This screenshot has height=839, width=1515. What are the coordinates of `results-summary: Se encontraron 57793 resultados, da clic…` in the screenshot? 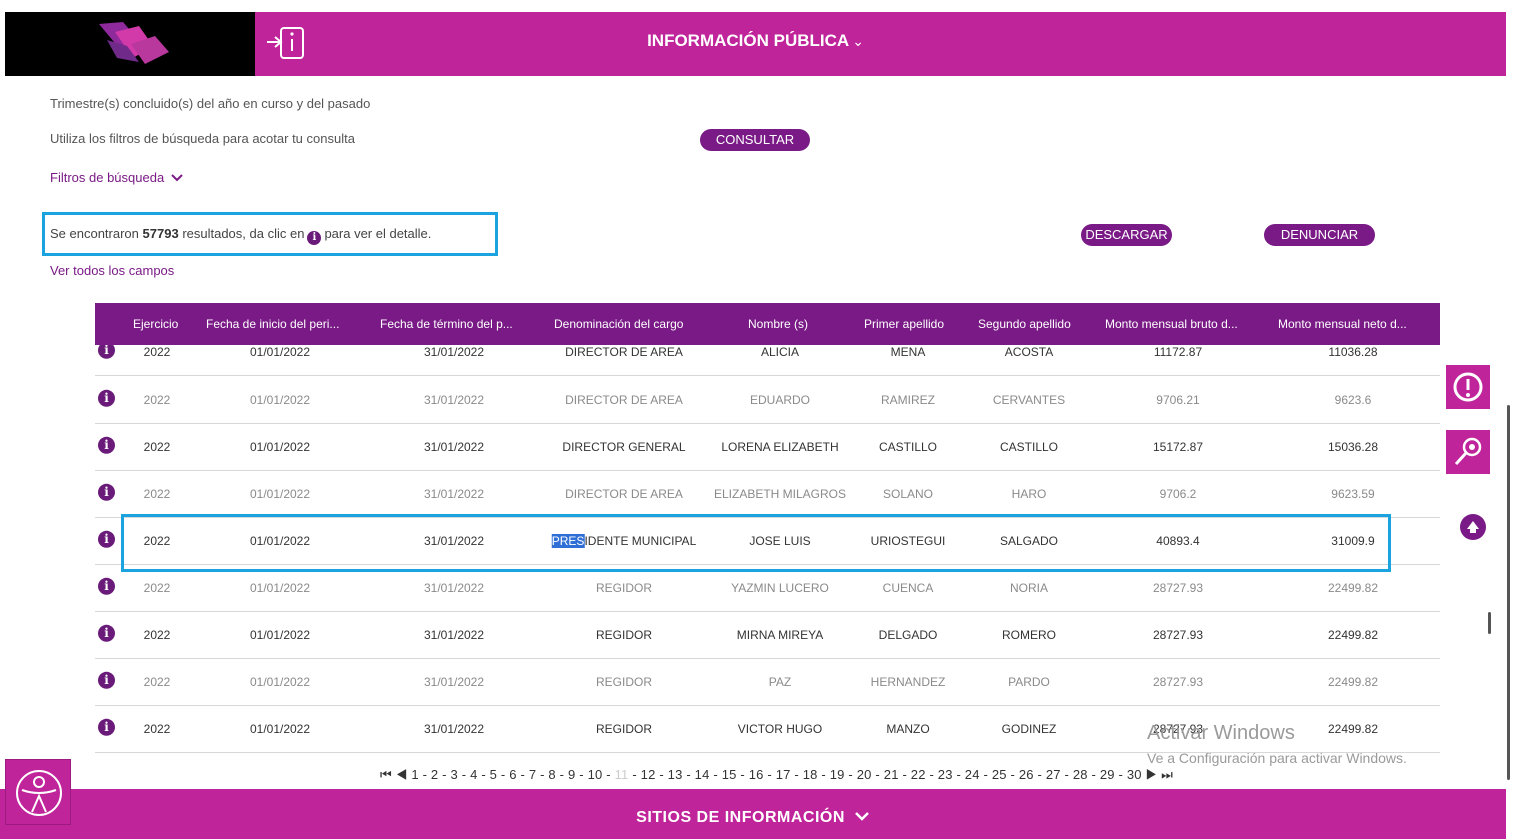 It's located at (241, 235).